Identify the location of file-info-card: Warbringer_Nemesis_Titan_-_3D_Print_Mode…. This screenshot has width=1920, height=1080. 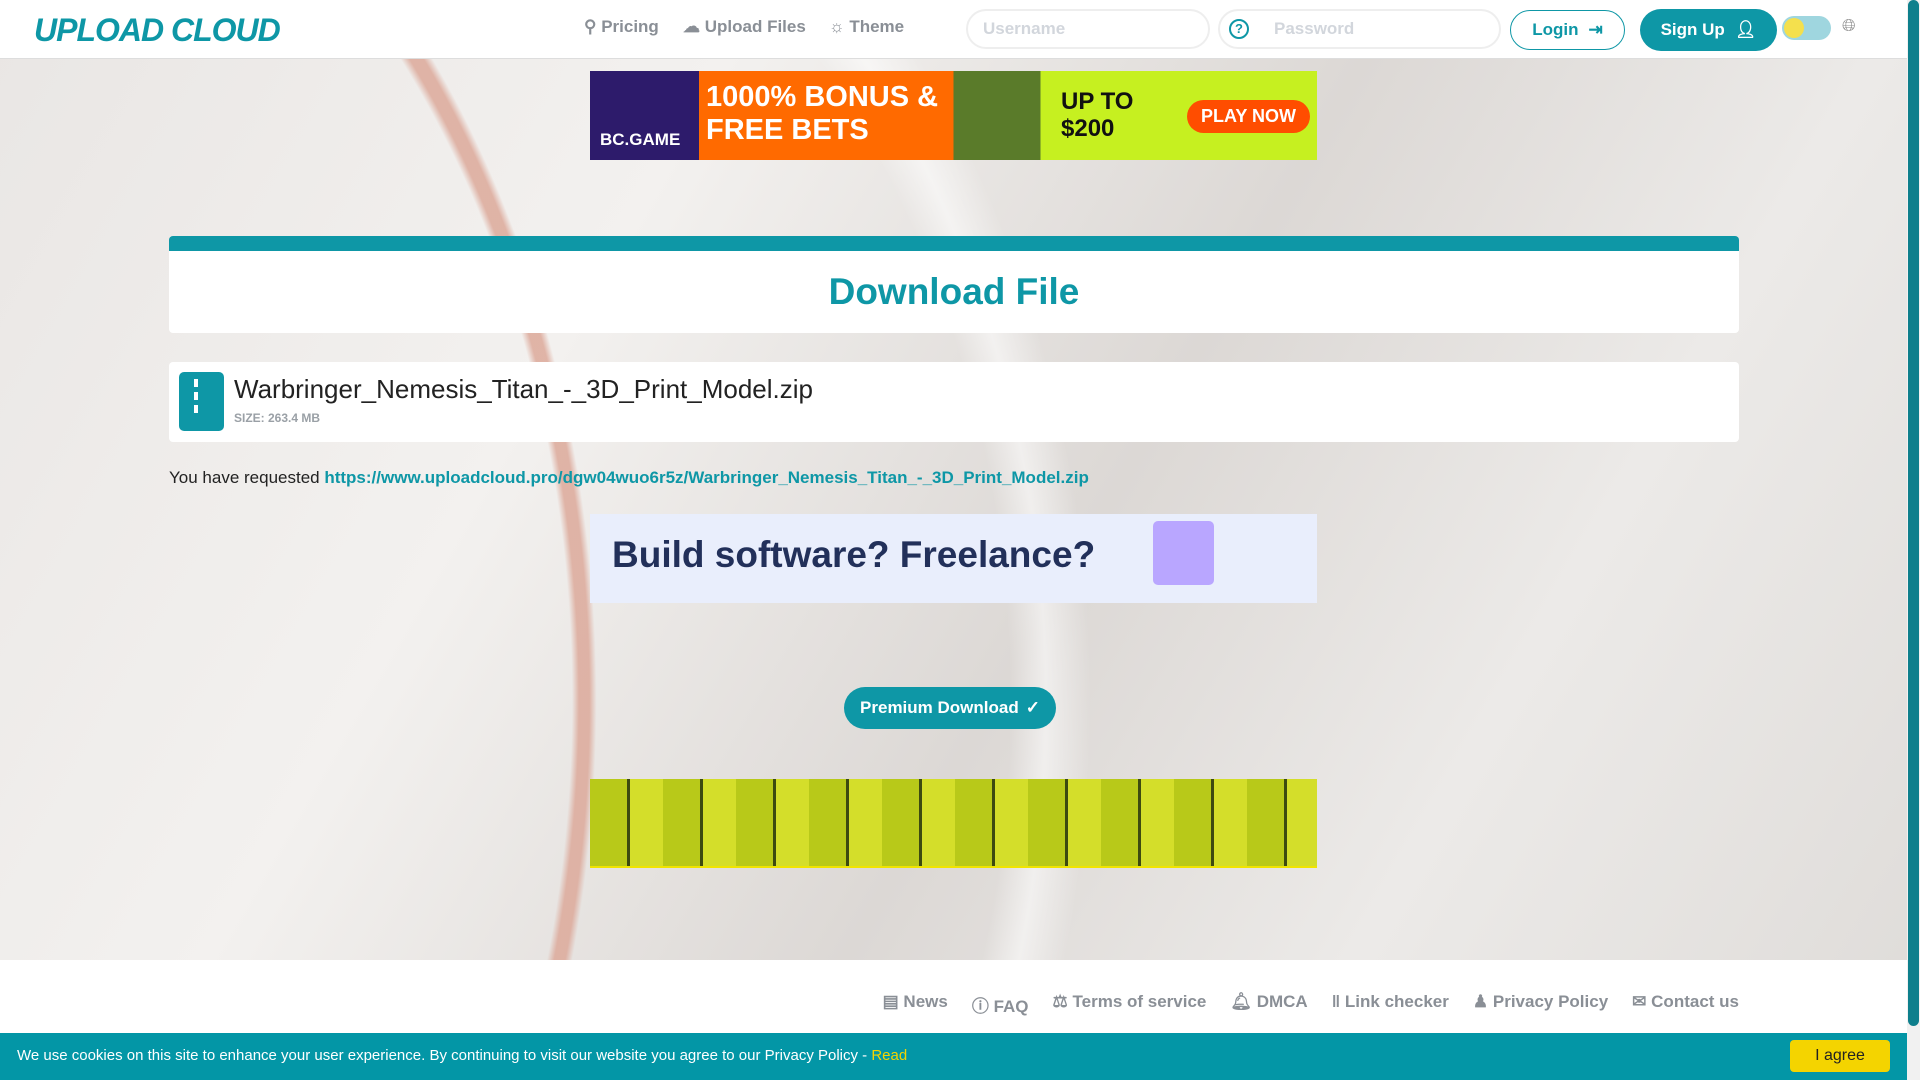
(954, 402).